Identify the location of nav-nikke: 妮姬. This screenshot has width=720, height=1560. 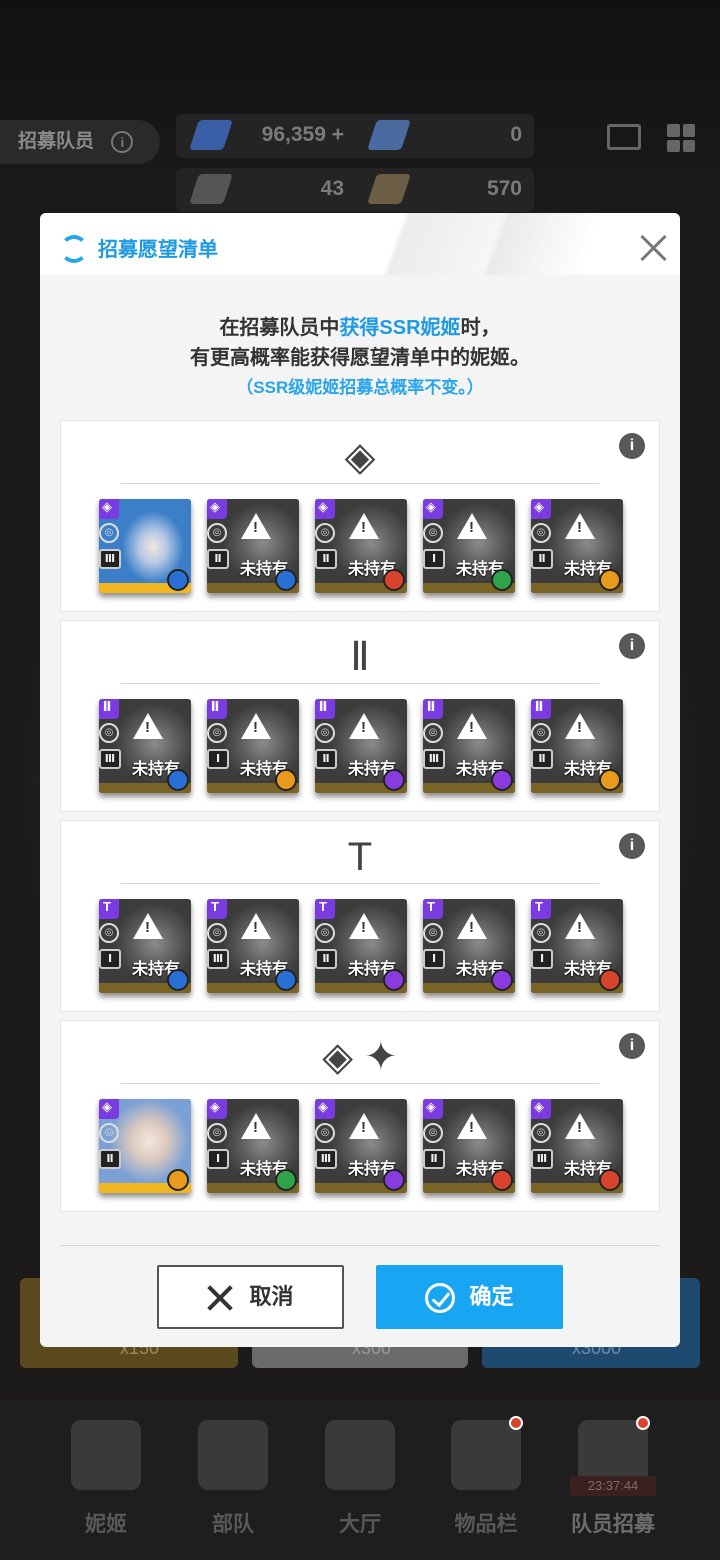
(106, 1485).